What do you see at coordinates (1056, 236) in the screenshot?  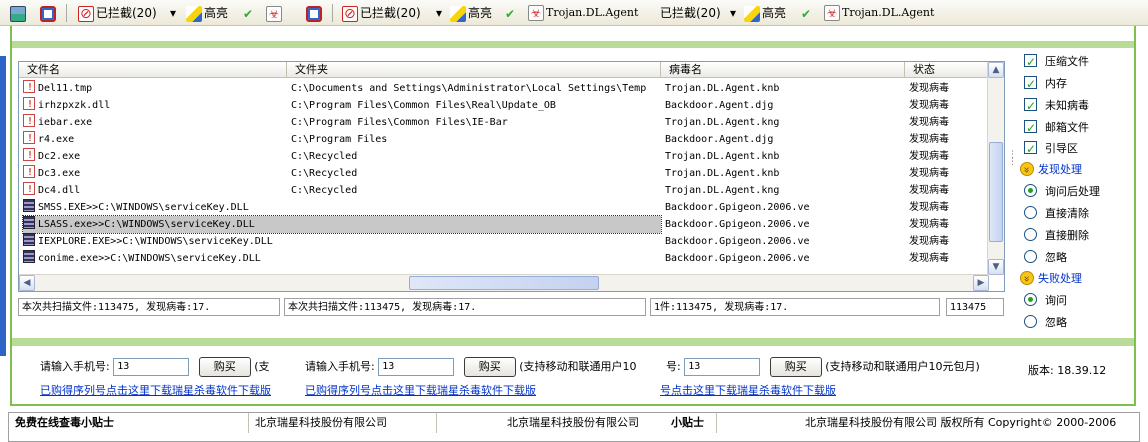 I see `option-direct-delete: 直接删除` at bounding box center [1056, 236].